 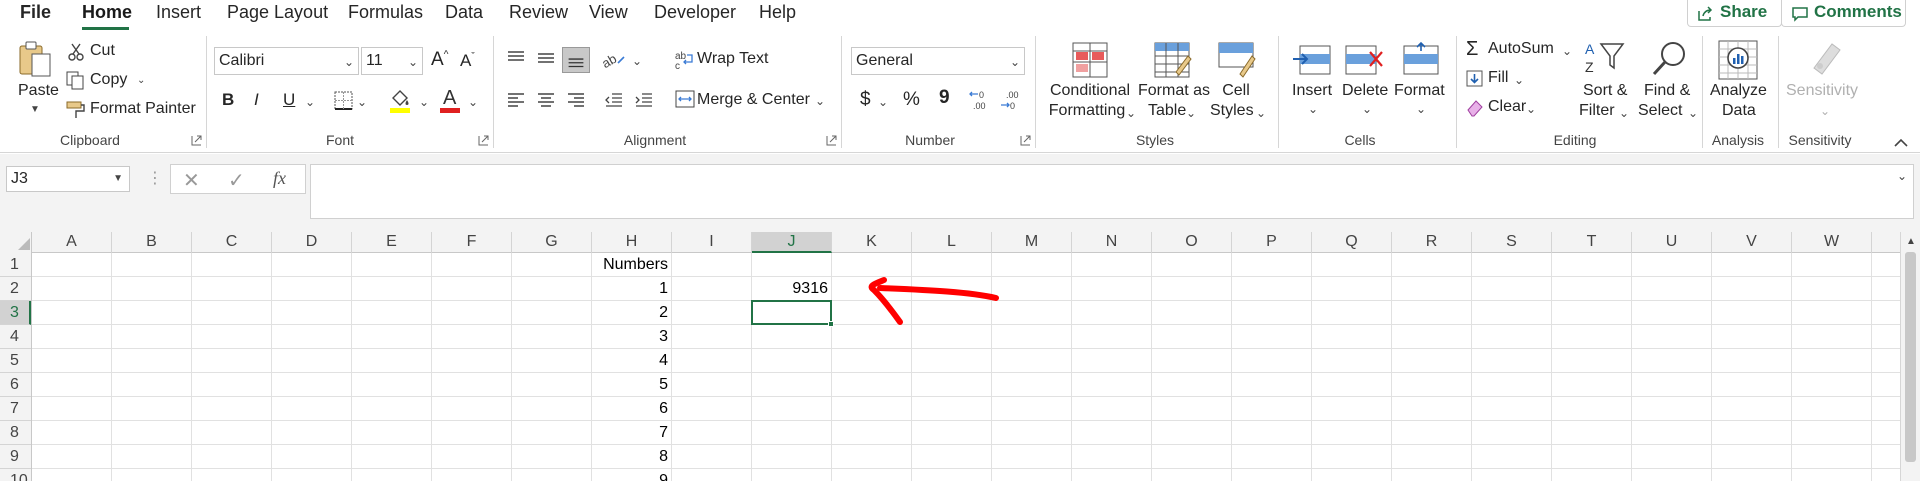 What do you see at coordinates (538, 12) in the screenshot?
I see `tab-review: Review` at bounding box center [538, 12].